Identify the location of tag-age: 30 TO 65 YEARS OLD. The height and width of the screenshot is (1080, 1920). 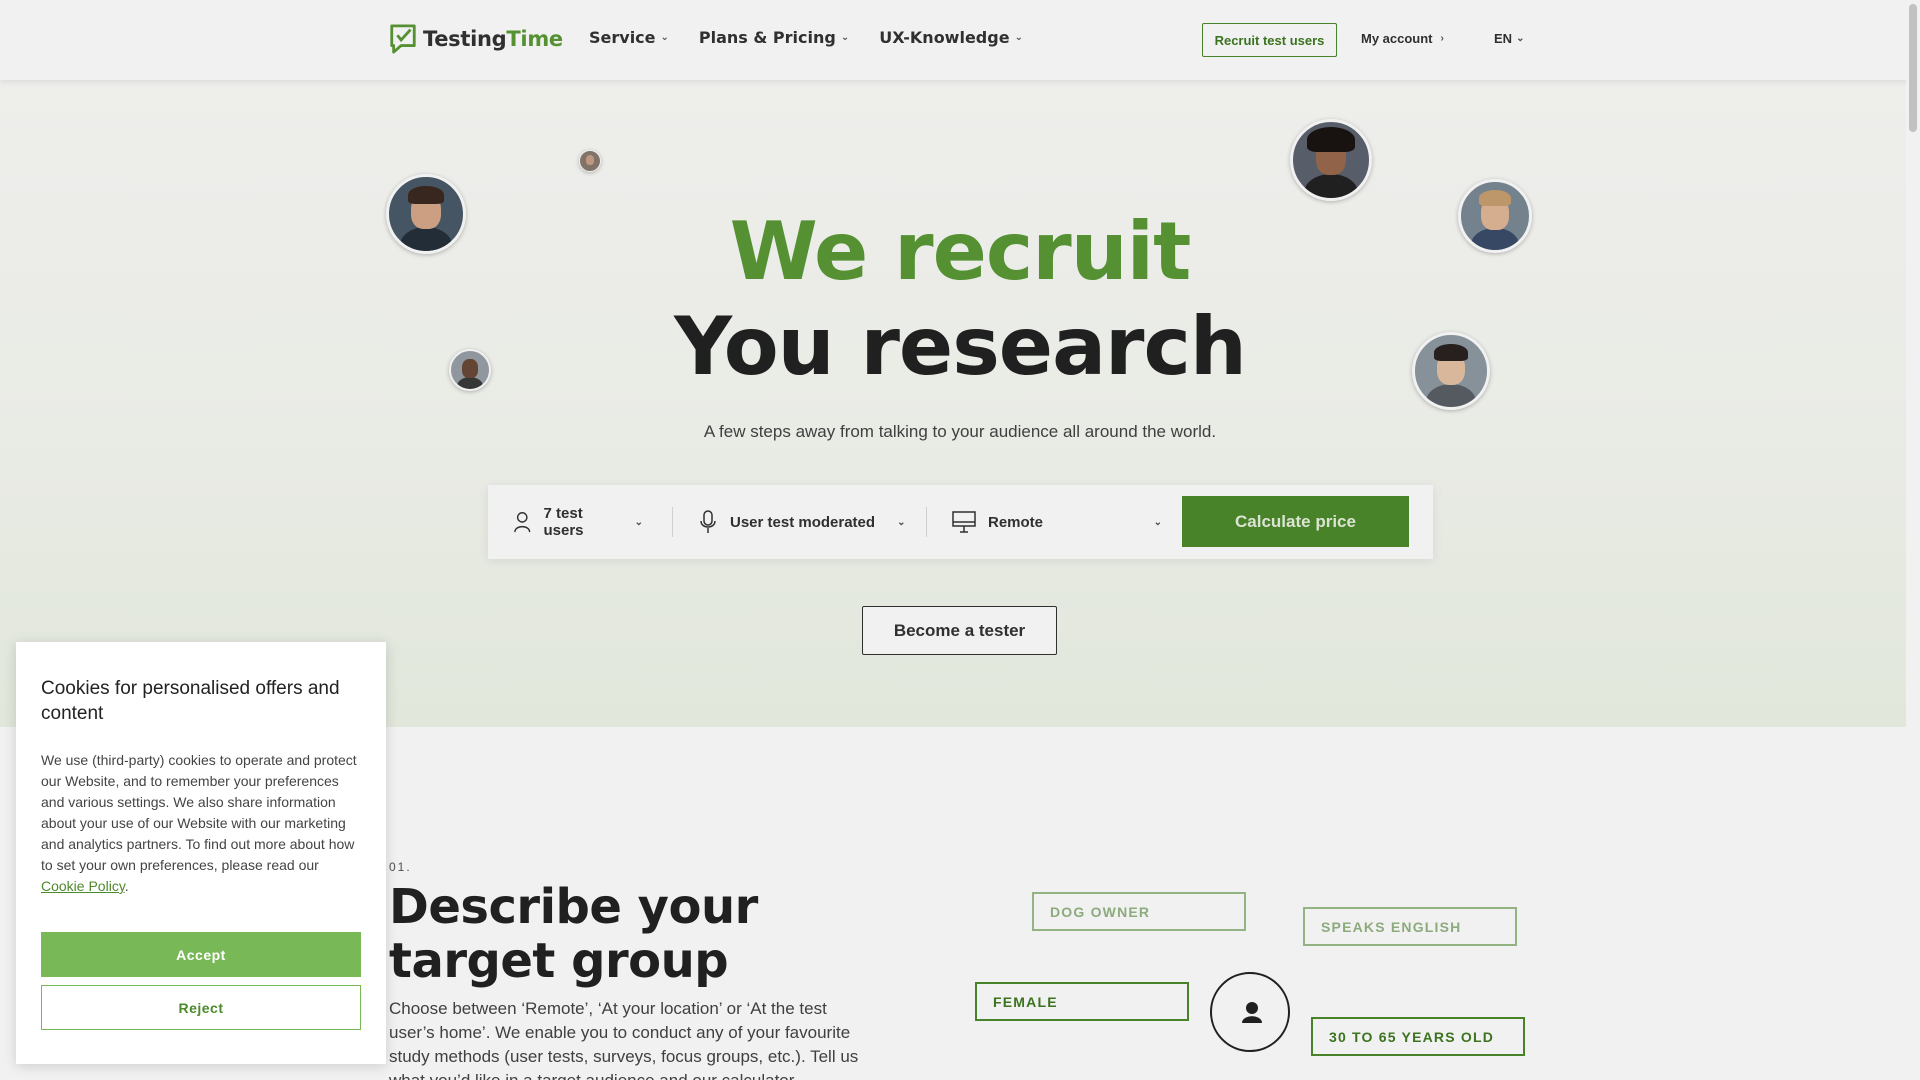
(1418, 1036).